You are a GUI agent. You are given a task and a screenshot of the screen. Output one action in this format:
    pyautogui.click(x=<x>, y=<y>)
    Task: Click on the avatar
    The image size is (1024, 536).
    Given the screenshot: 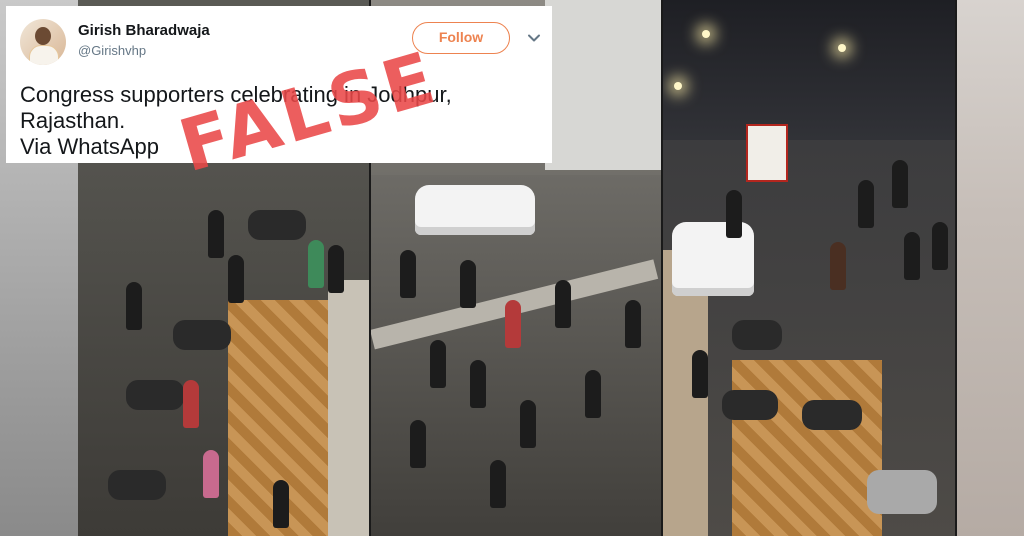 What is the action you would take?
    pyautogui.click(x=43, y=42)
    